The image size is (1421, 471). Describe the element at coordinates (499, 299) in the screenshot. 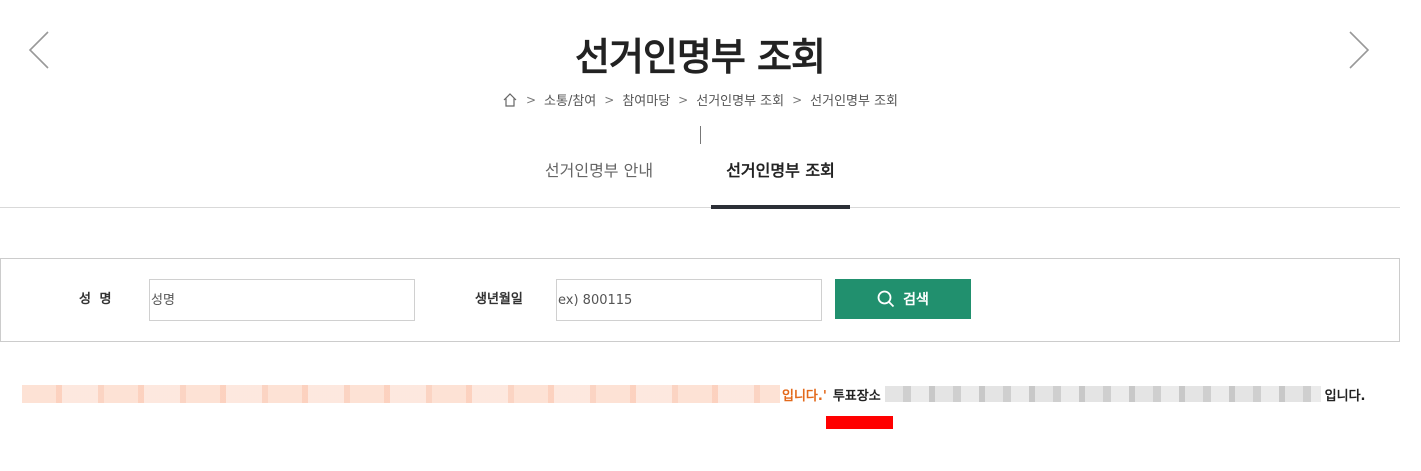

I see `birthdate-label: 생년월일` at that location.